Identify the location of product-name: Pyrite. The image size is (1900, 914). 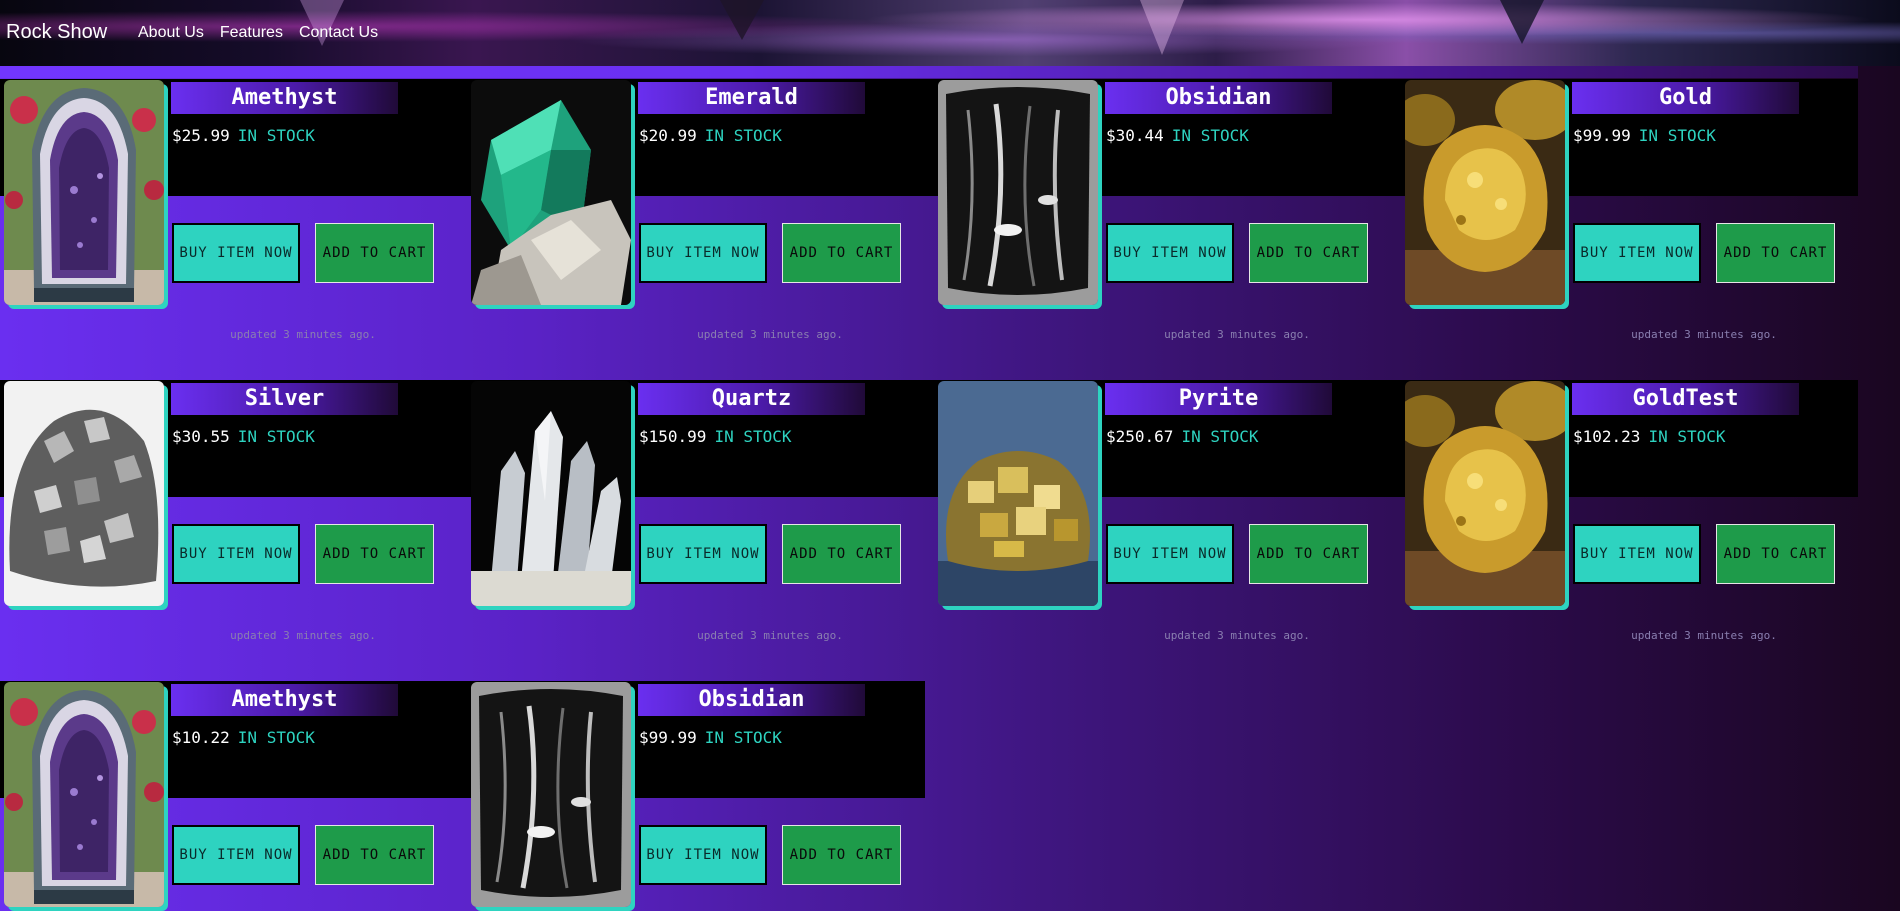
(1218, 399).